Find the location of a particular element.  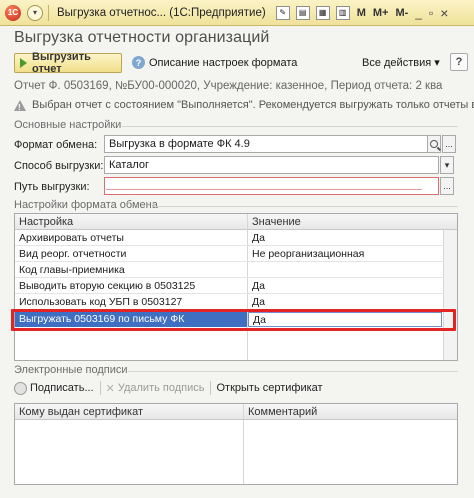

basic-settings-title: Основные настройки is located at coordinates (68, 125).